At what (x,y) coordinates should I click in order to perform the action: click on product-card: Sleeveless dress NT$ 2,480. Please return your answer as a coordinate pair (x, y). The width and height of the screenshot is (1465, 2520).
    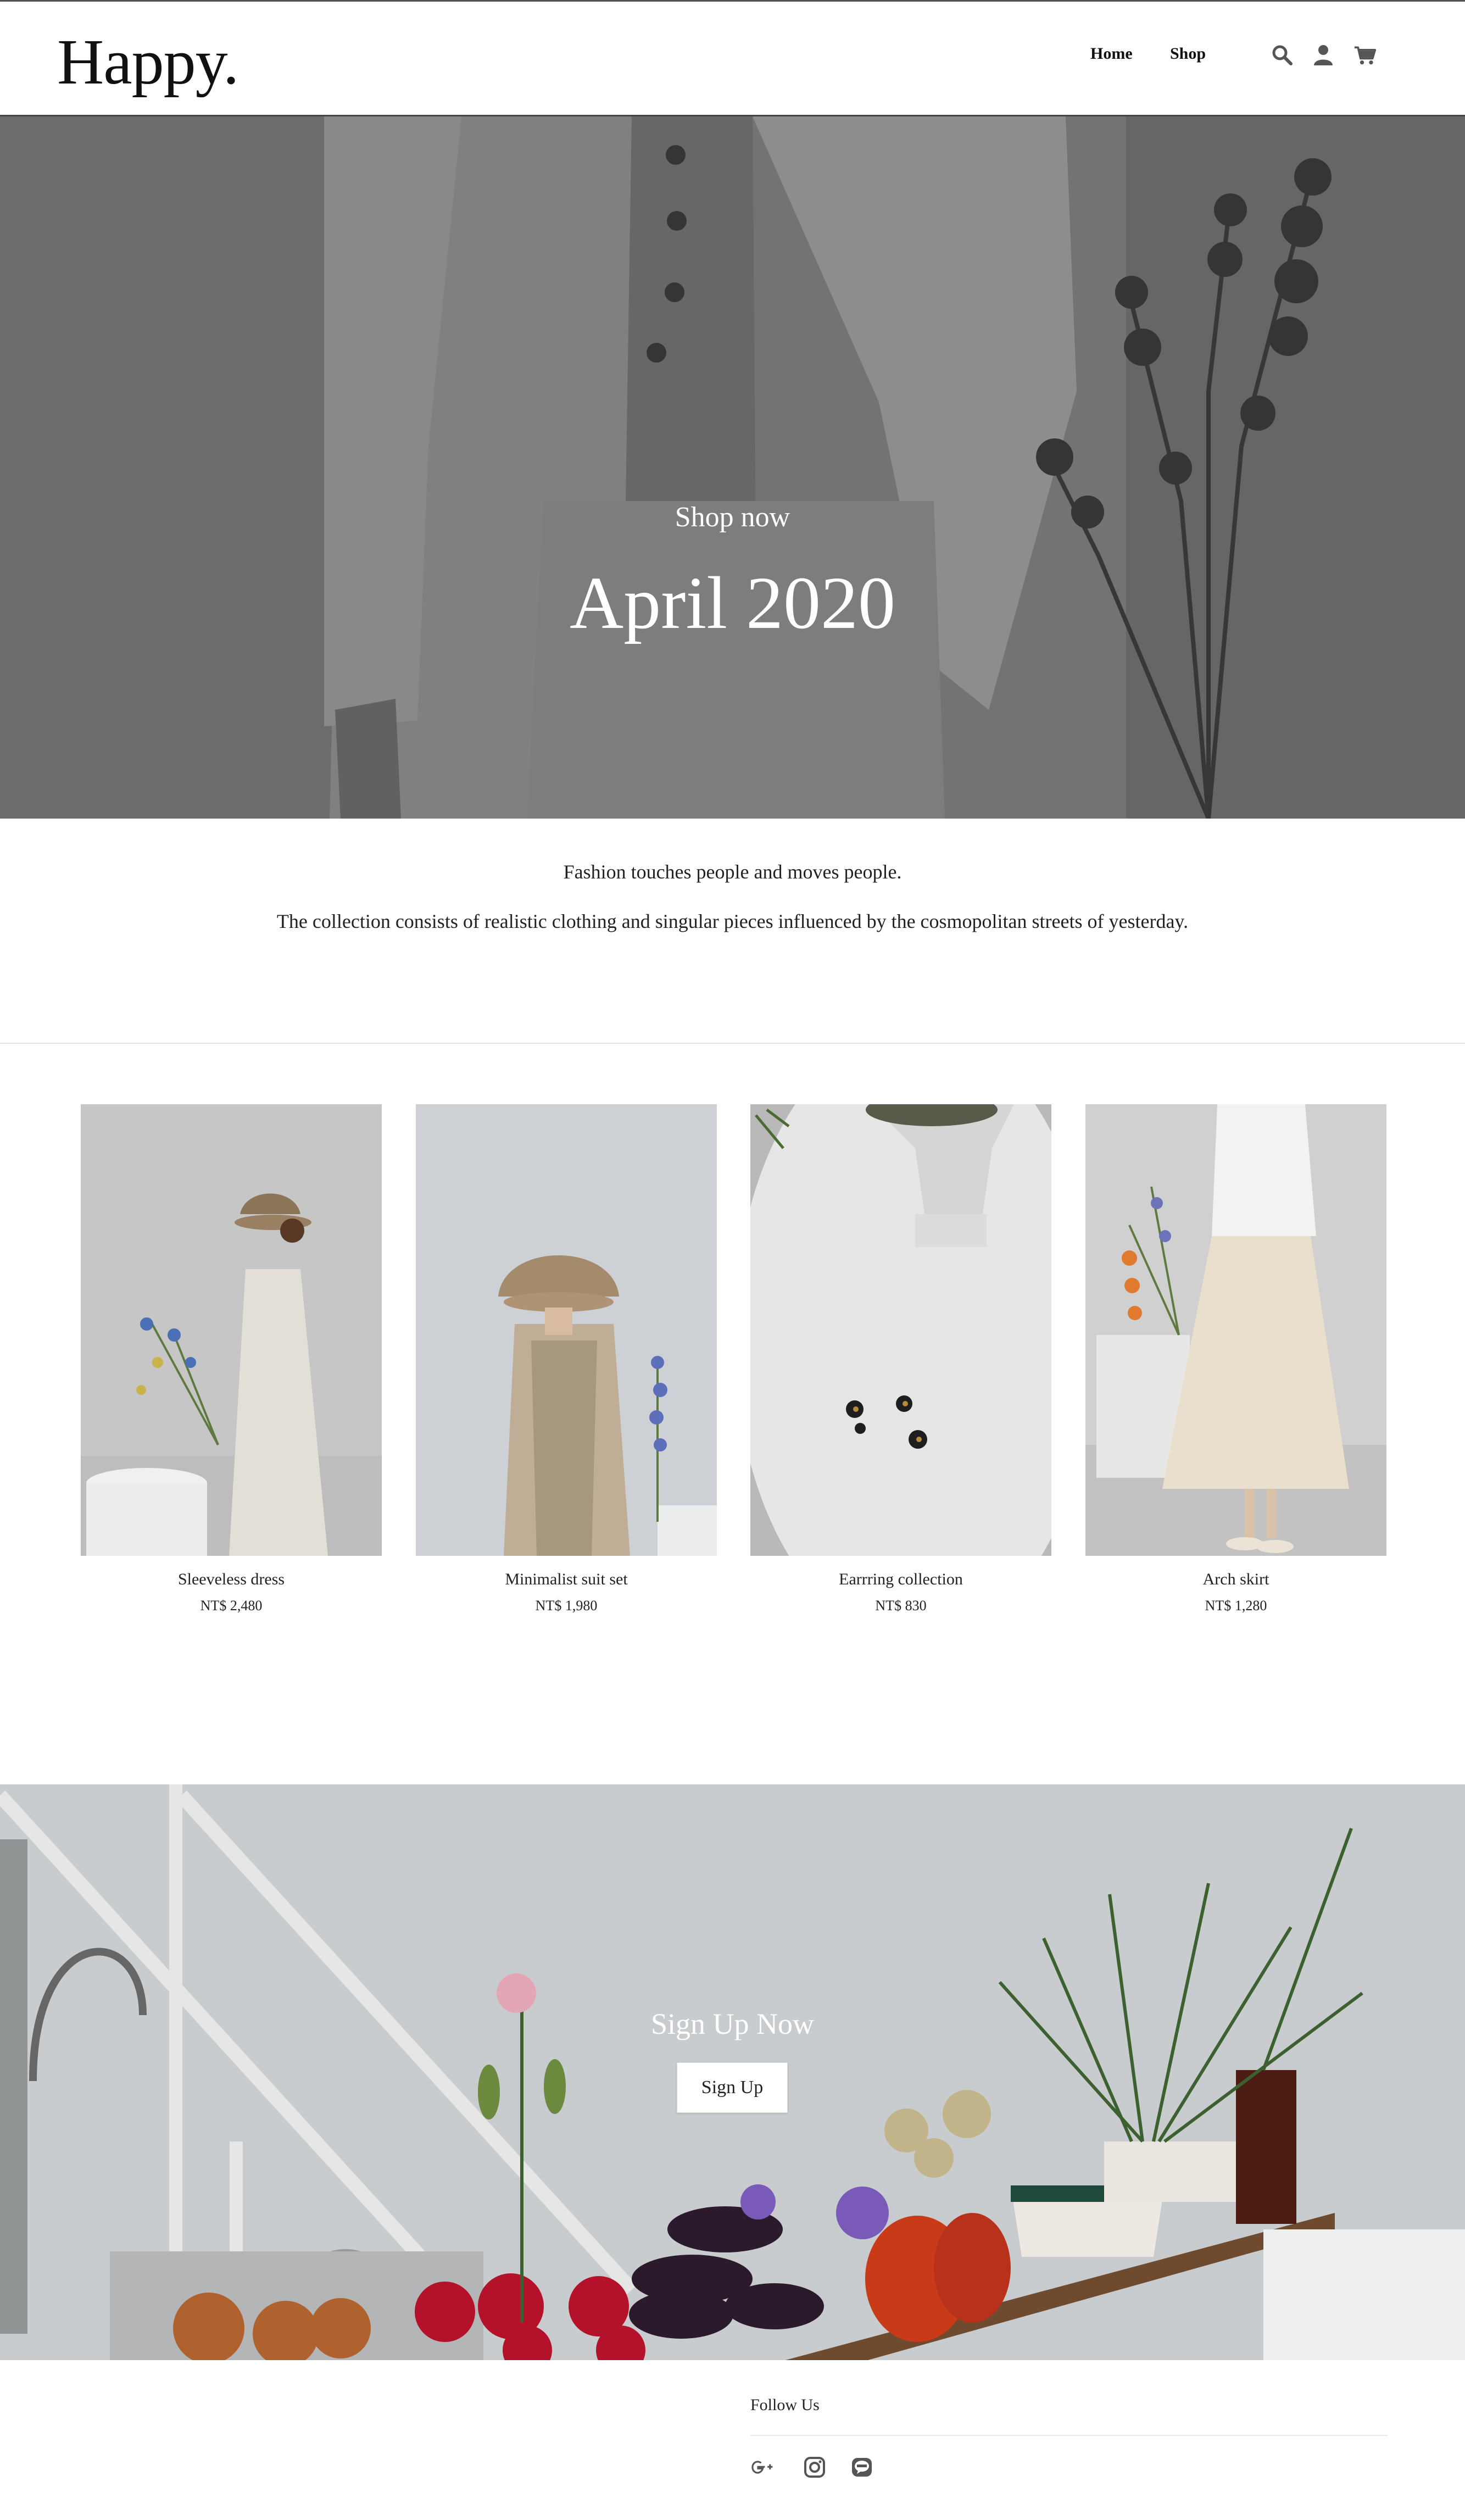
    Looking at the image, I should click on (231, 1359).